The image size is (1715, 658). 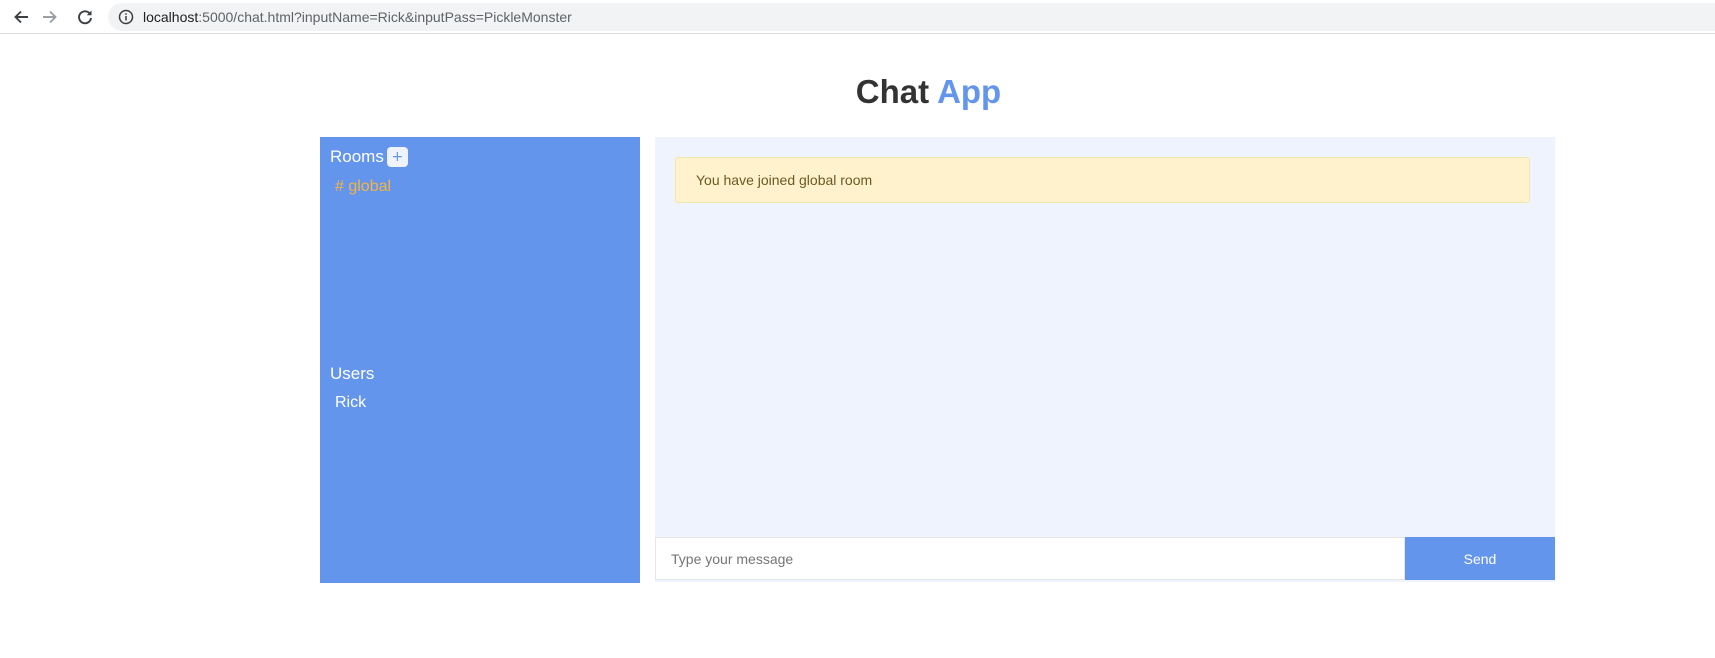 I want to click on arrow-left-icon, so click(x=21, y=17).